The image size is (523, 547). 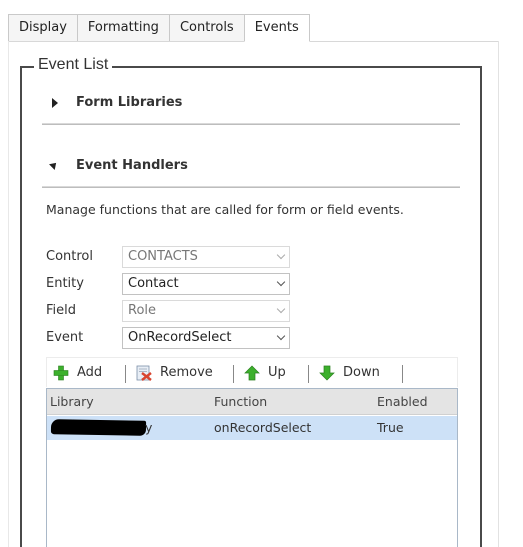 I want to click on tab-strip: Display Formatting Controls Events, so click(x=159, y=28).